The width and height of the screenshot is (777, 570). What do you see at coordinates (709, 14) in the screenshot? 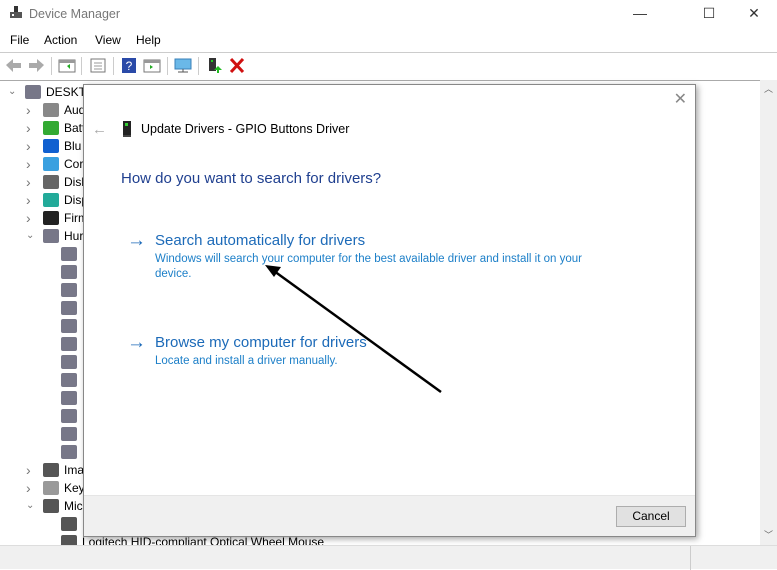
I see `maximize-button: ☐` at bounding box center [709, 14].